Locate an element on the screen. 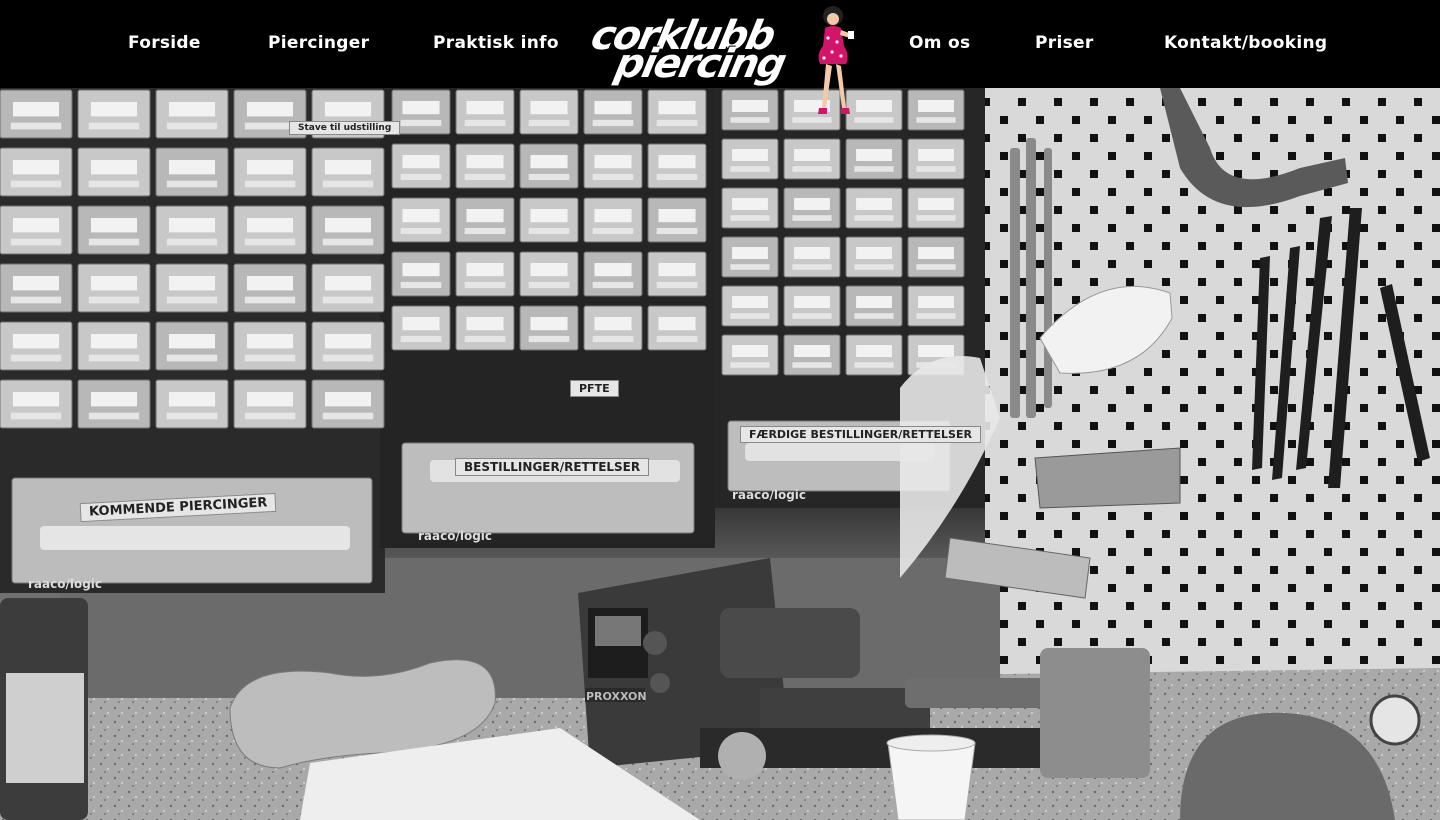 This screenshot has height=820, width=1440. logo-text-piercing: piercing is located at coordinates (700, 64).